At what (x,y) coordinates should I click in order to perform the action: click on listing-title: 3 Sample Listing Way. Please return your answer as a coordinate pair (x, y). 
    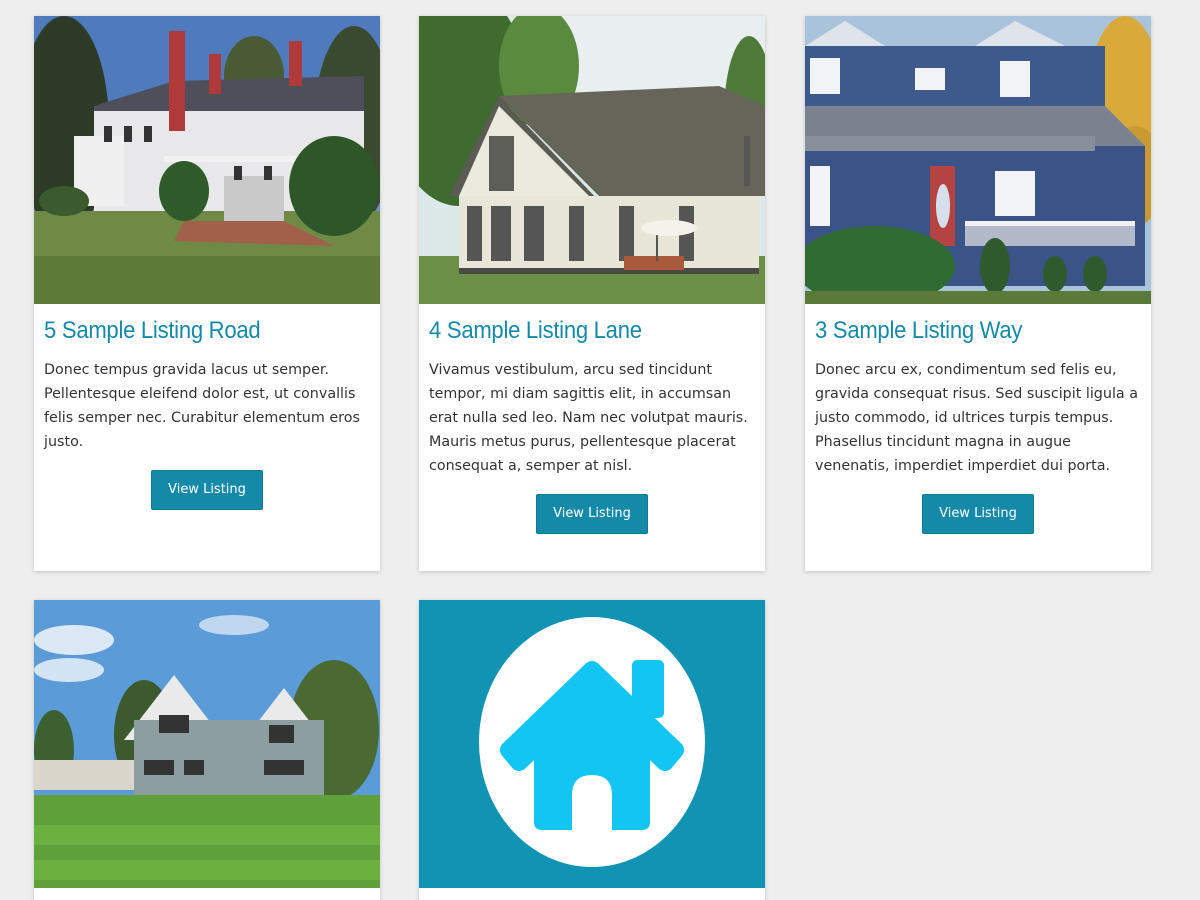
    Looking at the image, I should click on (965, 331).